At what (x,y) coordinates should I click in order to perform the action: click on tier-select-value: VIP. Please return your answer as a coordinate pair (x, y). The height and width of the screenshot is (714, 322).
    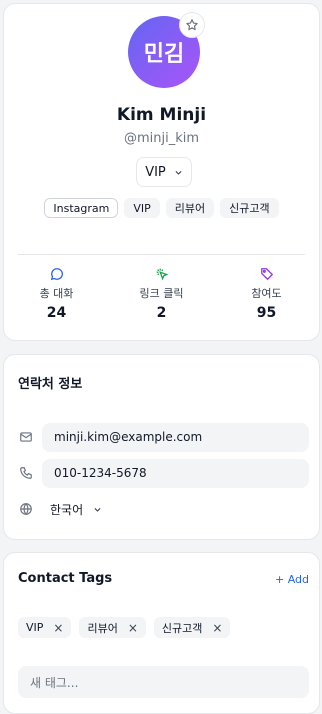
    Looking at the image, I should click on (155, 172).